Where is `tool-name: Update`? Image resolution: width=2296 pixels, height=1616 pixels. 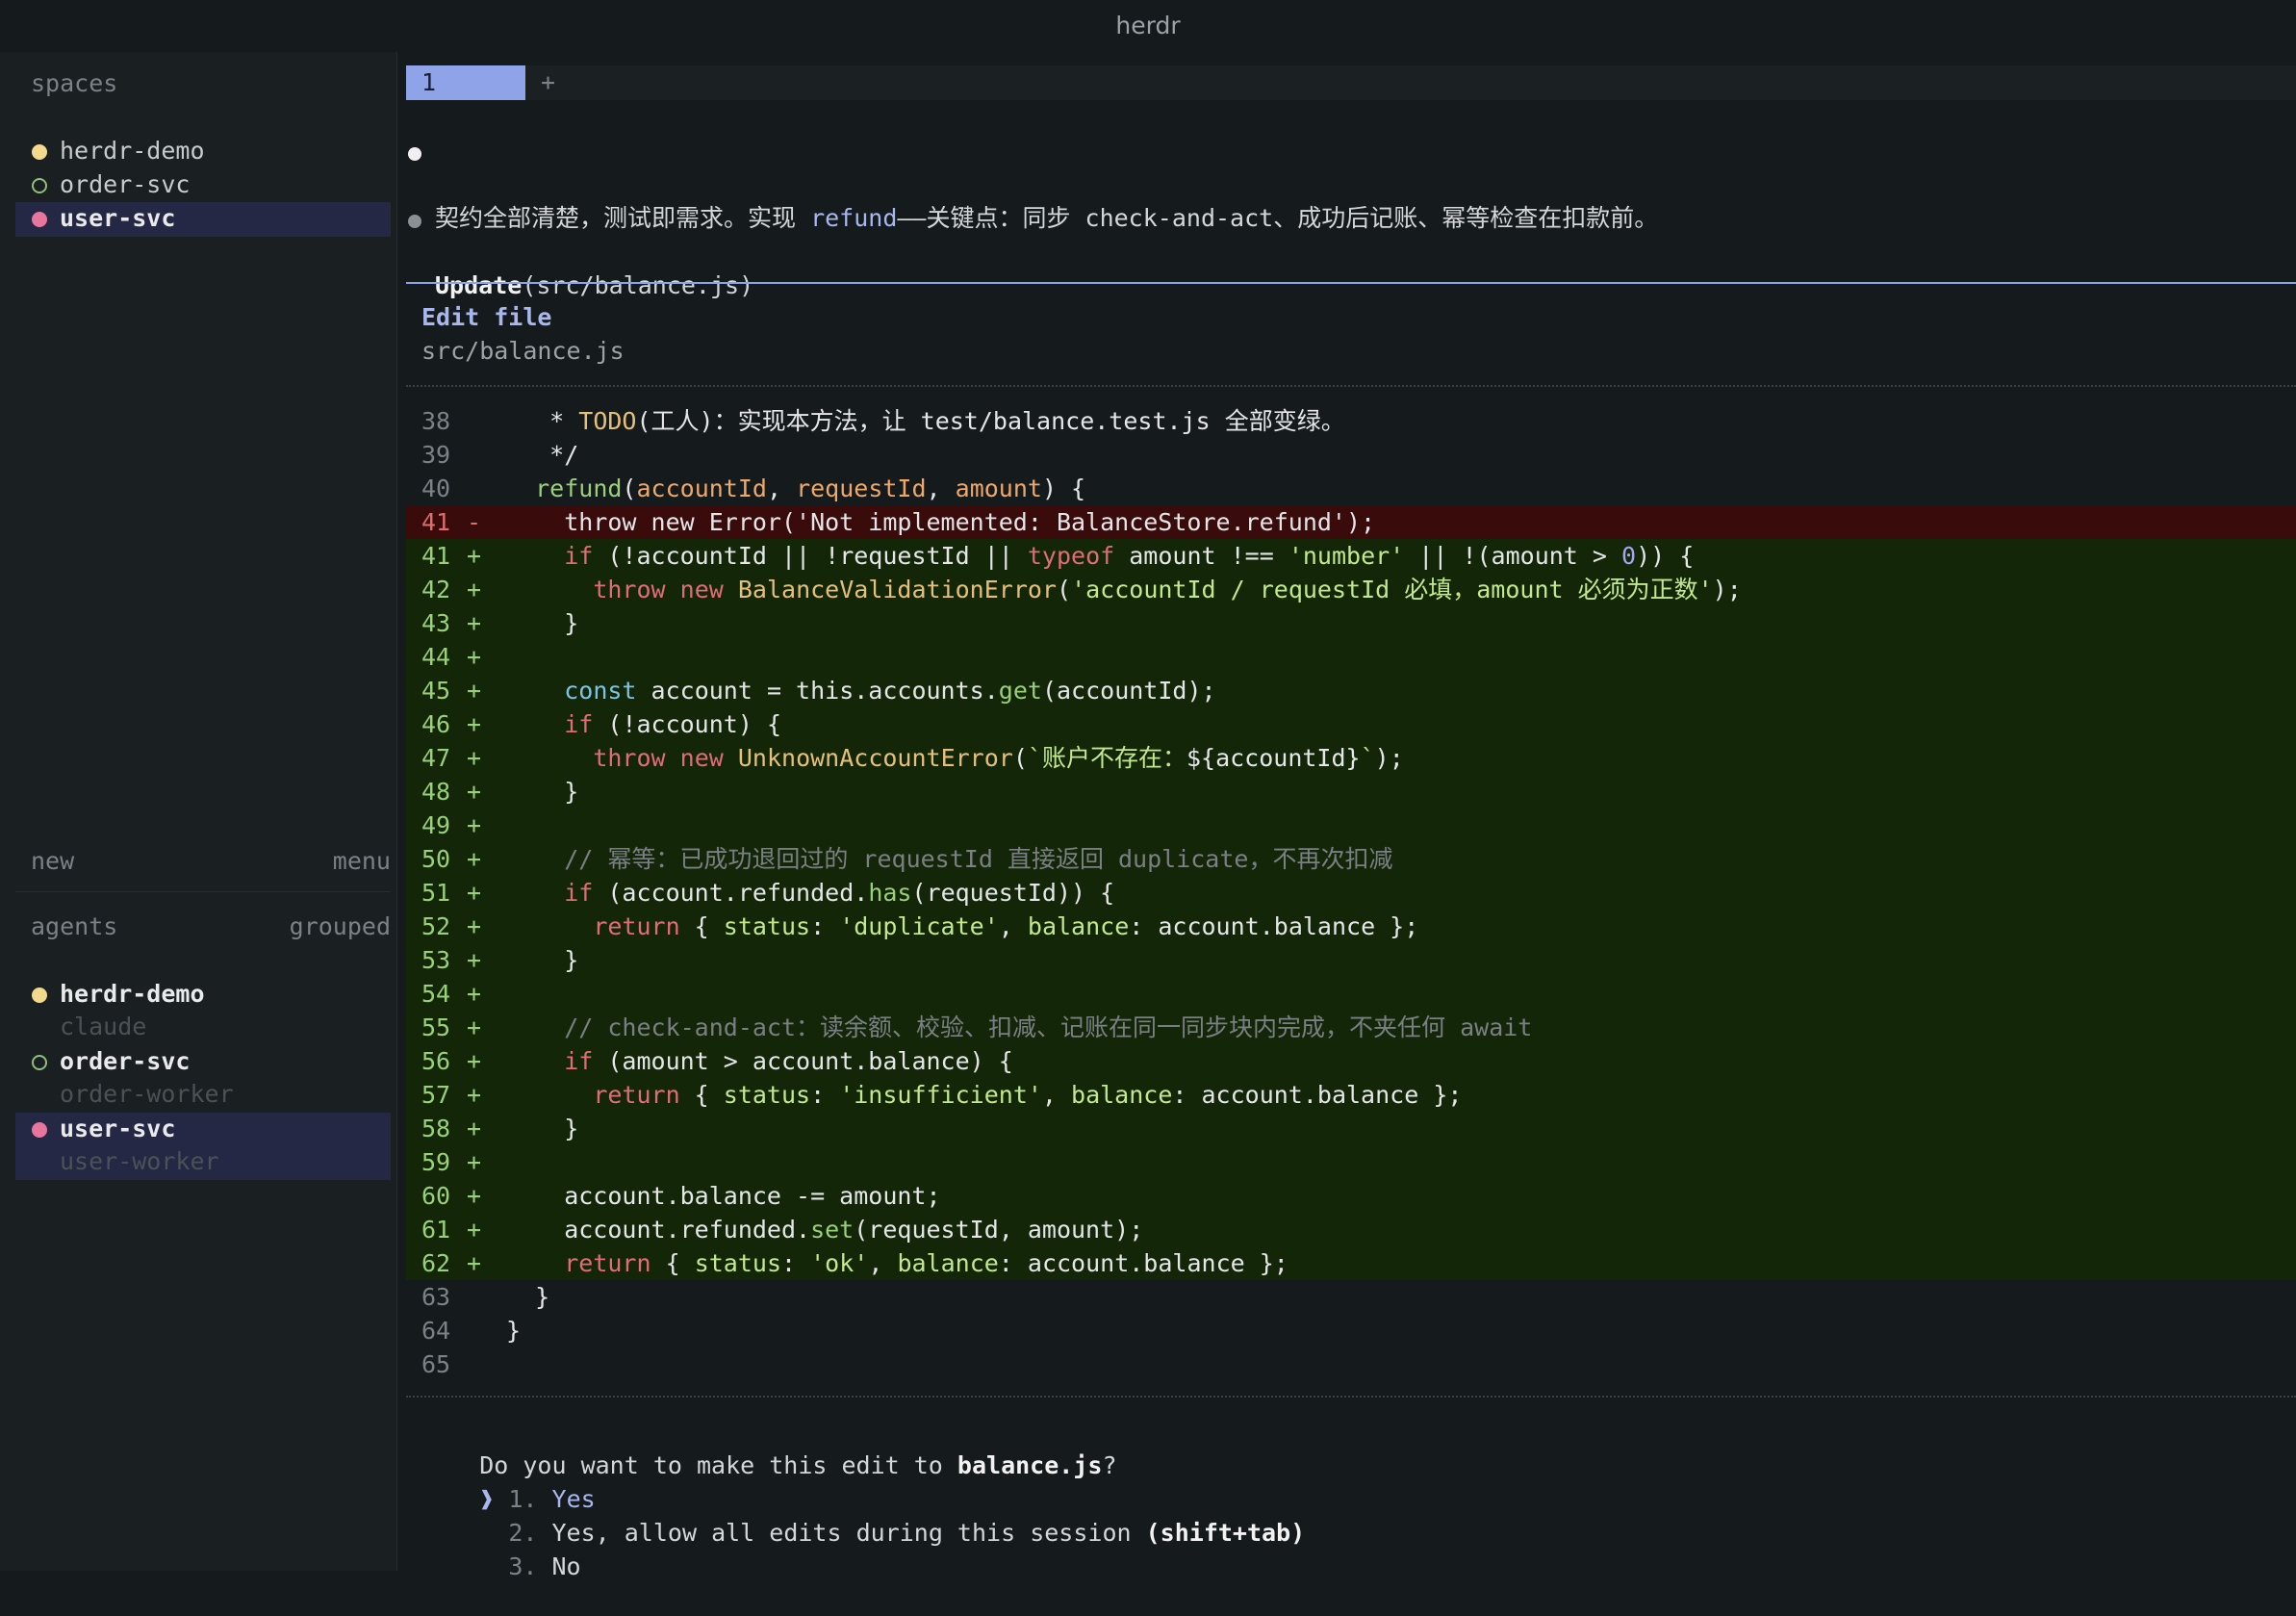 tool-name: Update is located at coordinates (479, 285).